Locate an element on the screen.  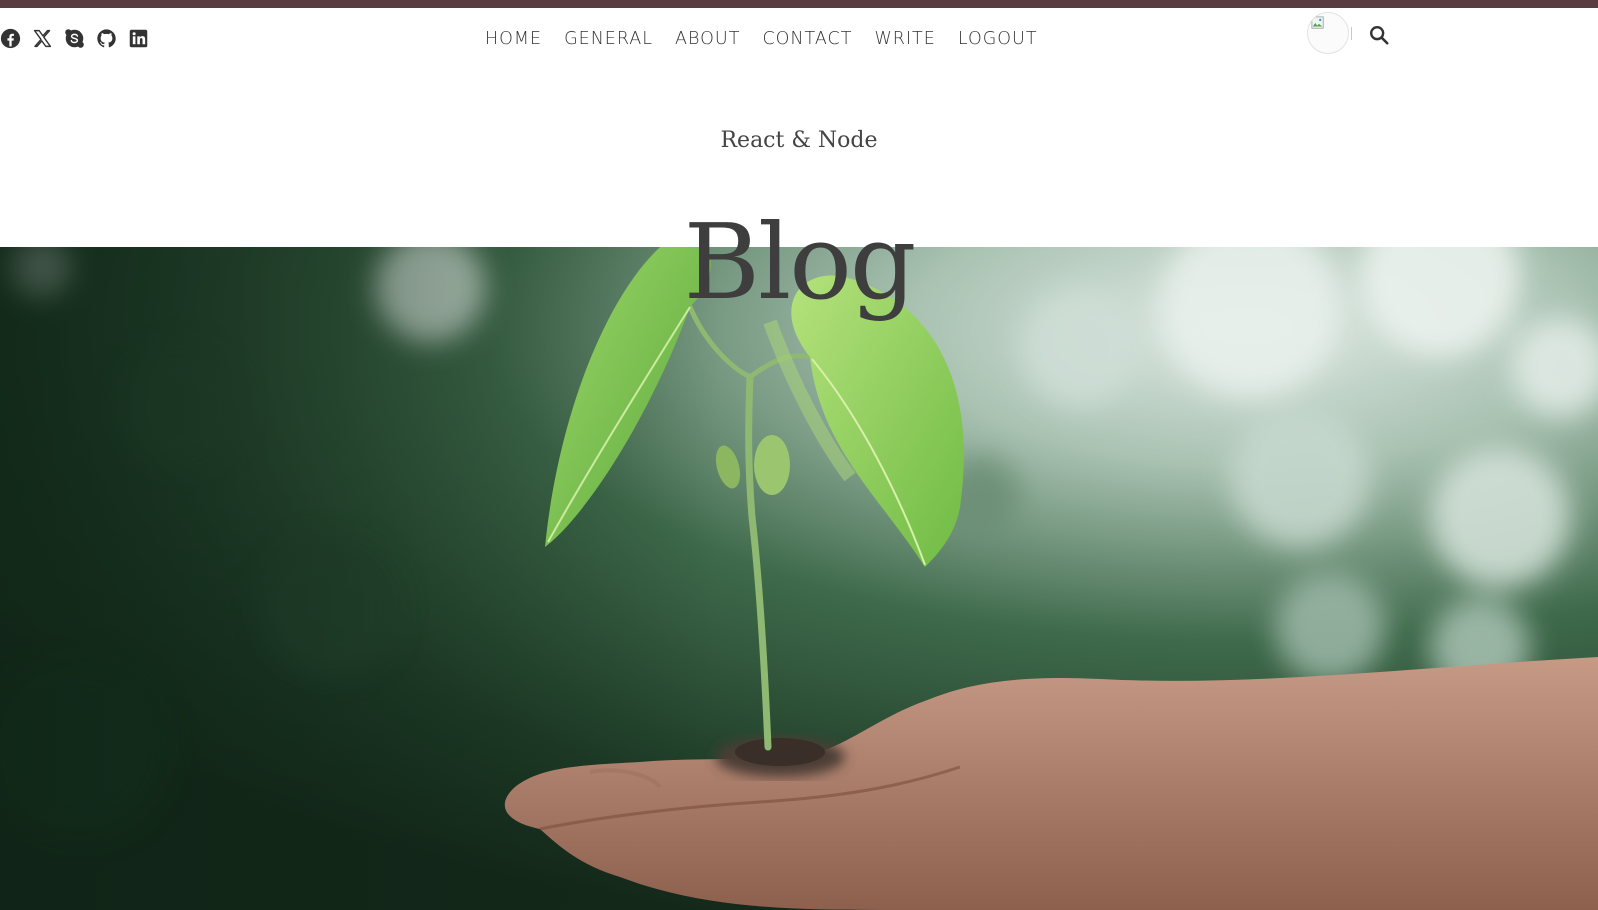
nav-about: ABOUT is located at coordinates (707, 39).